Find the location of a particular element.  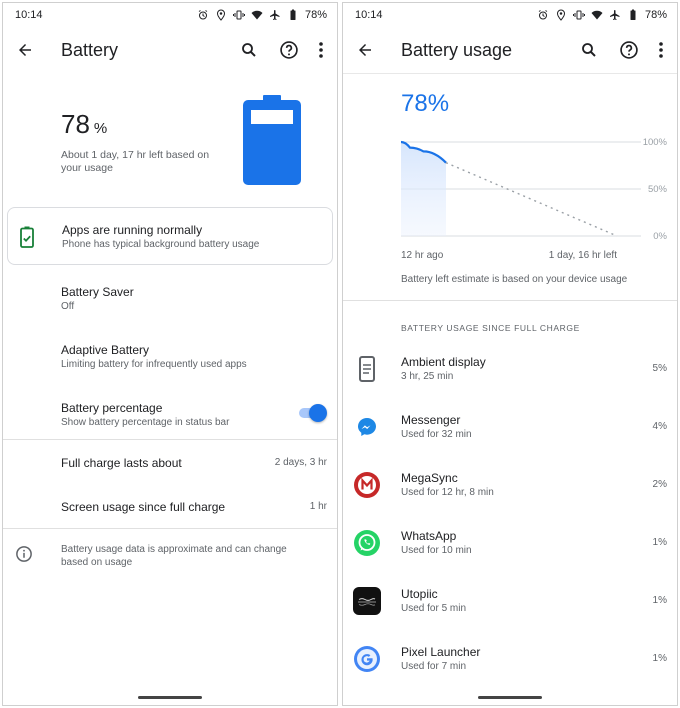

projection-line is located at coordinates (531, 199).